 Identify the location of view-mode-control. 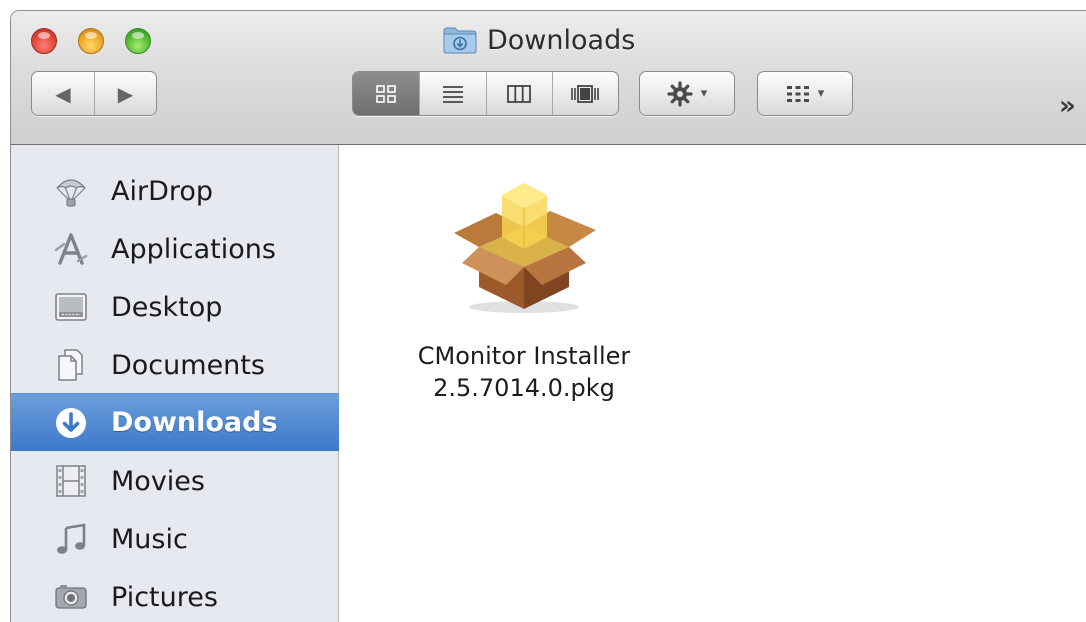
(485, 93).